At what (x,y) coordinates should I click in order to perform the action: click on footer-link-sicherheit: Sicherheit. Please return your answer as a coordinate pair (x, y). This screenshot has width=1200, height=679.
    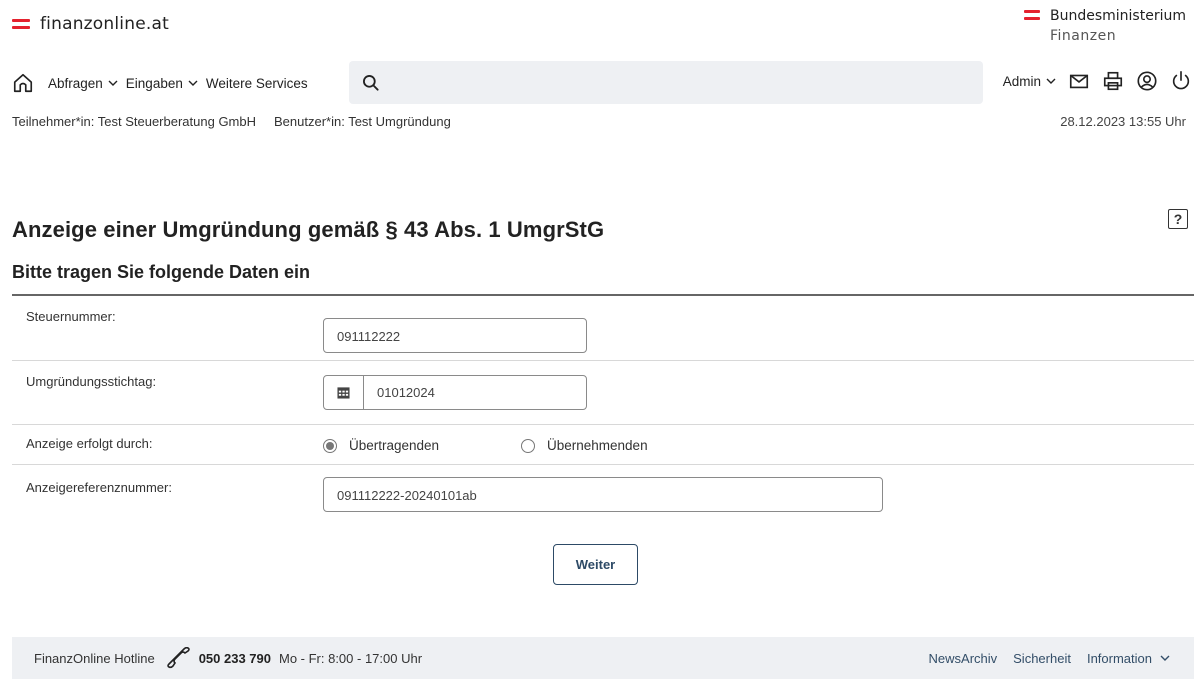
    Looking at the image, I should click on (1042, 658).